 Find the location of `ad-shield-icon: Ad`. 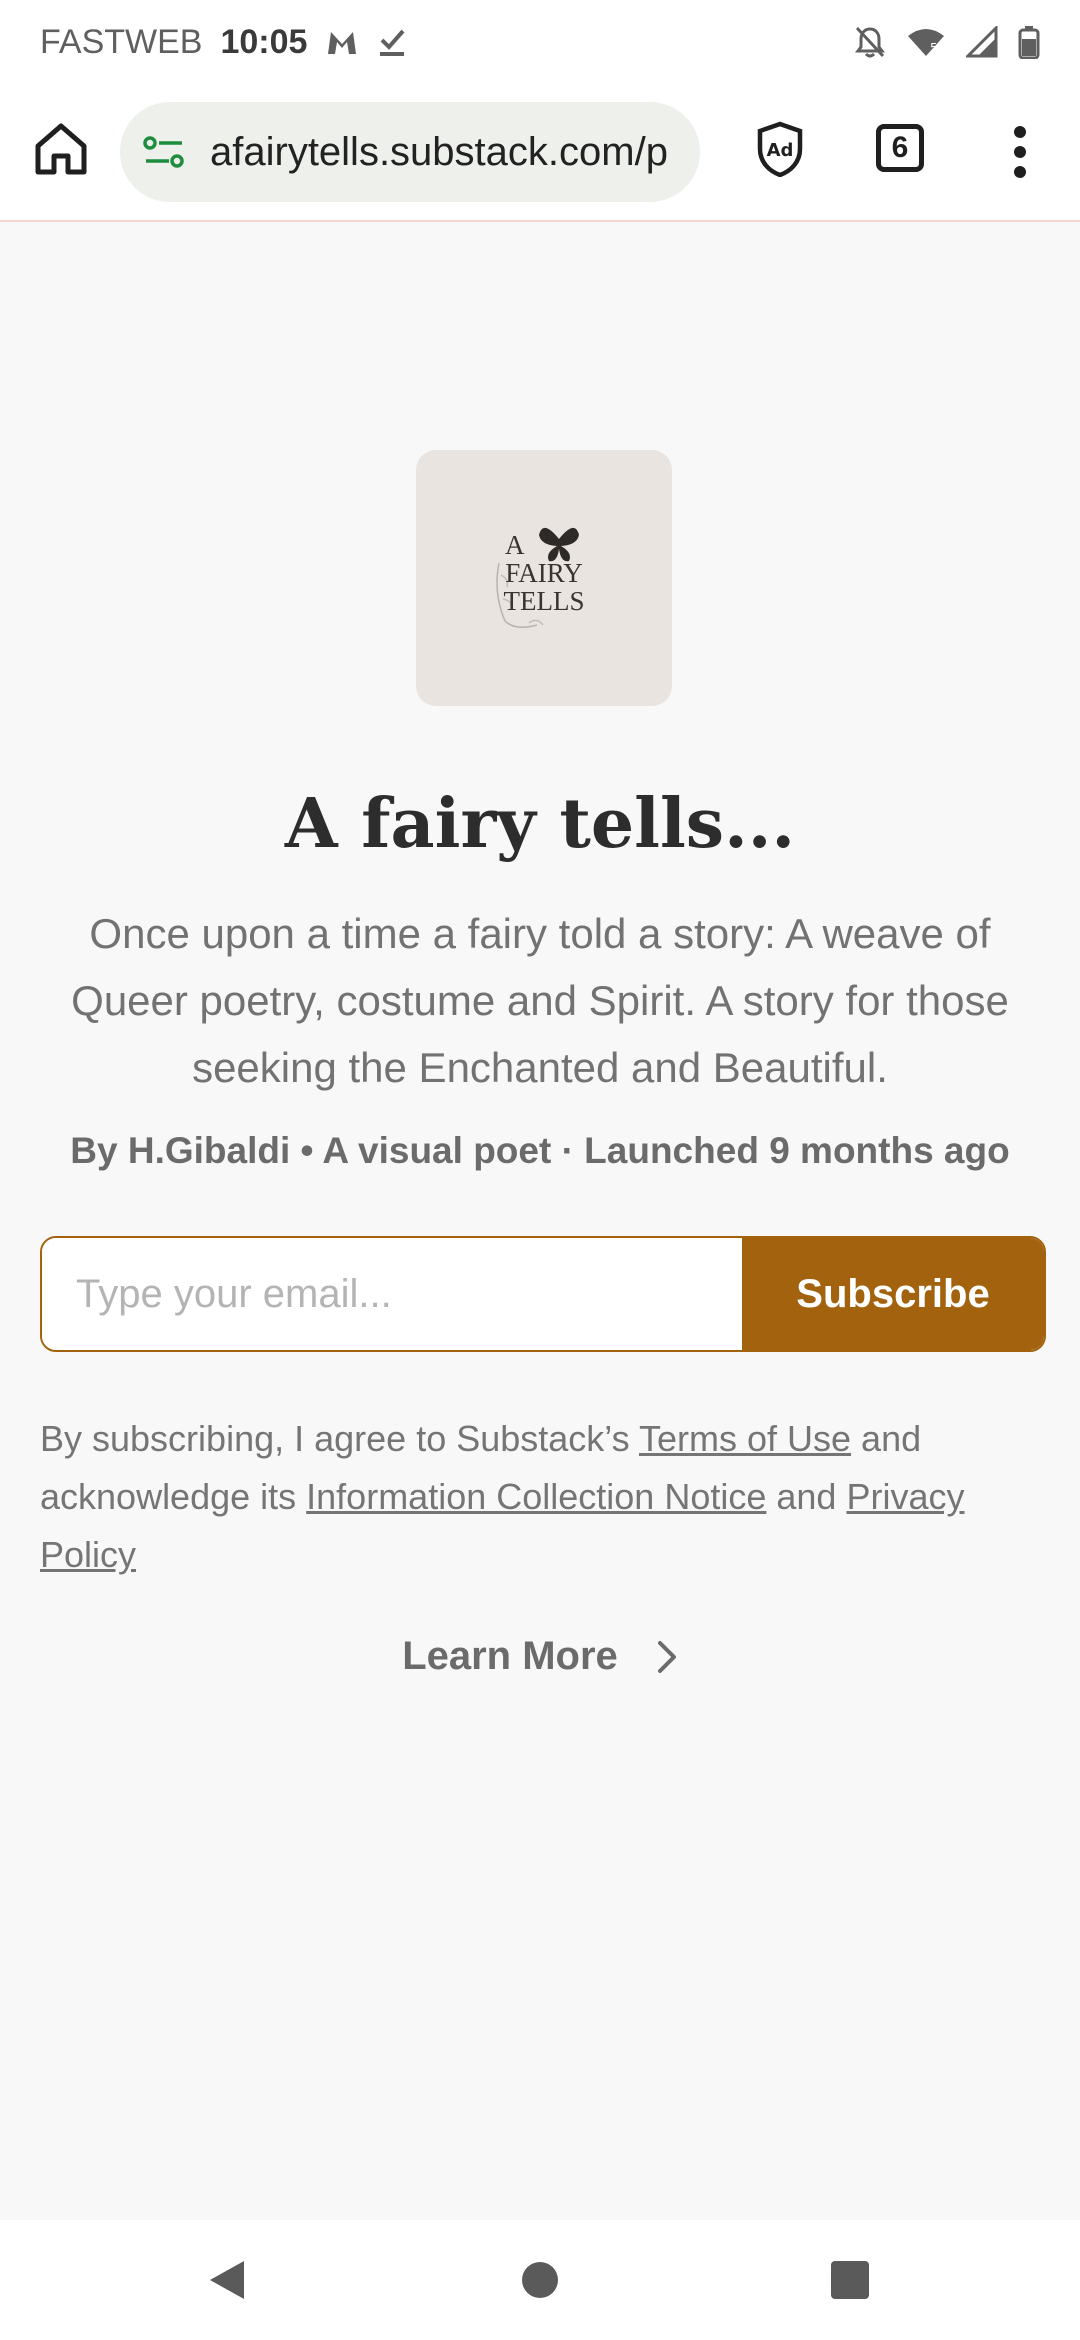

ad-shield-icon: Ad is located at coordinates (780, 149).